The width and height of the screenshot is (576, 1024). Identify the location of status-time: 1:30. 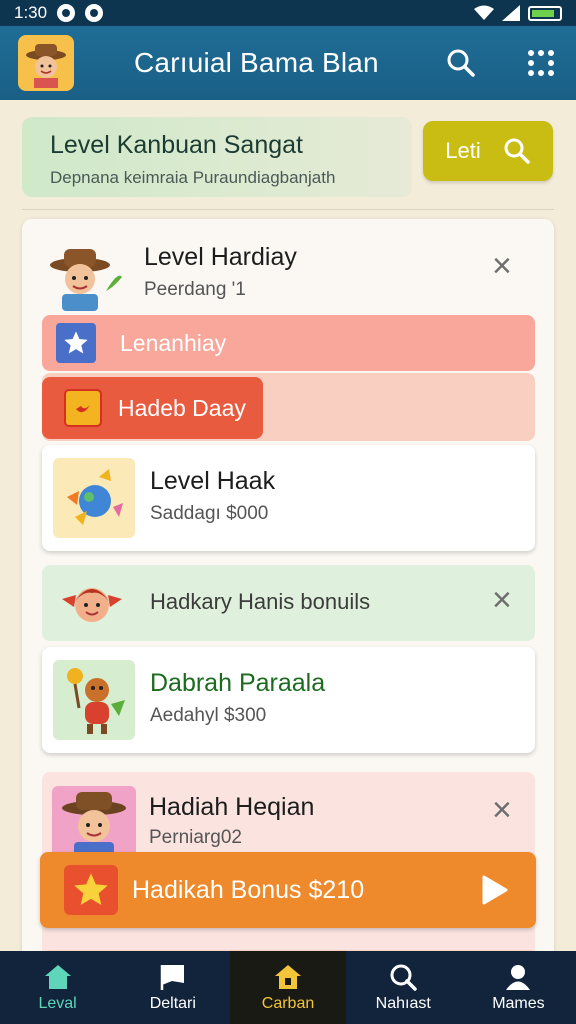
(31, 12).